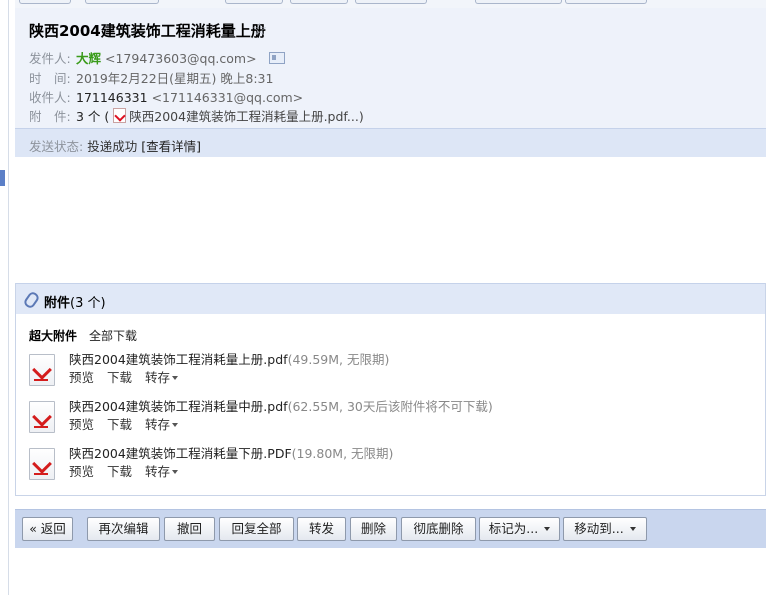  I want to click on download-all-link: 全部下载, so click(113, 336).